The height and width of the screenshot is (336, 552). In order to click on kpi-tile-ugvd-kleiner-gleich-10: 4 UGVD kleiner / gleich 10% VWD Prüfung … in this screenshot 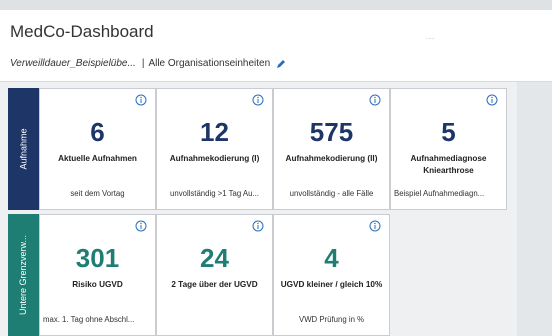, I will do `click(331, 275)`.